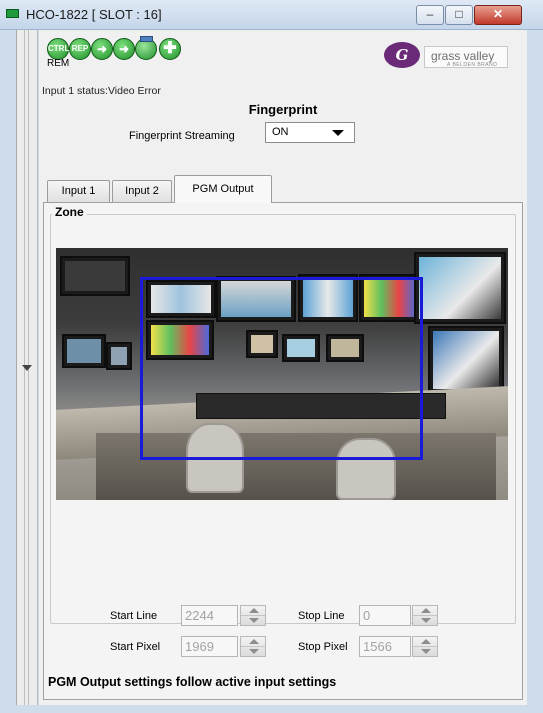  What do you see at coordinates (283, 109) in the screenshot?
I see `section-title: Fingerprint` at bounding box center [283, 109].